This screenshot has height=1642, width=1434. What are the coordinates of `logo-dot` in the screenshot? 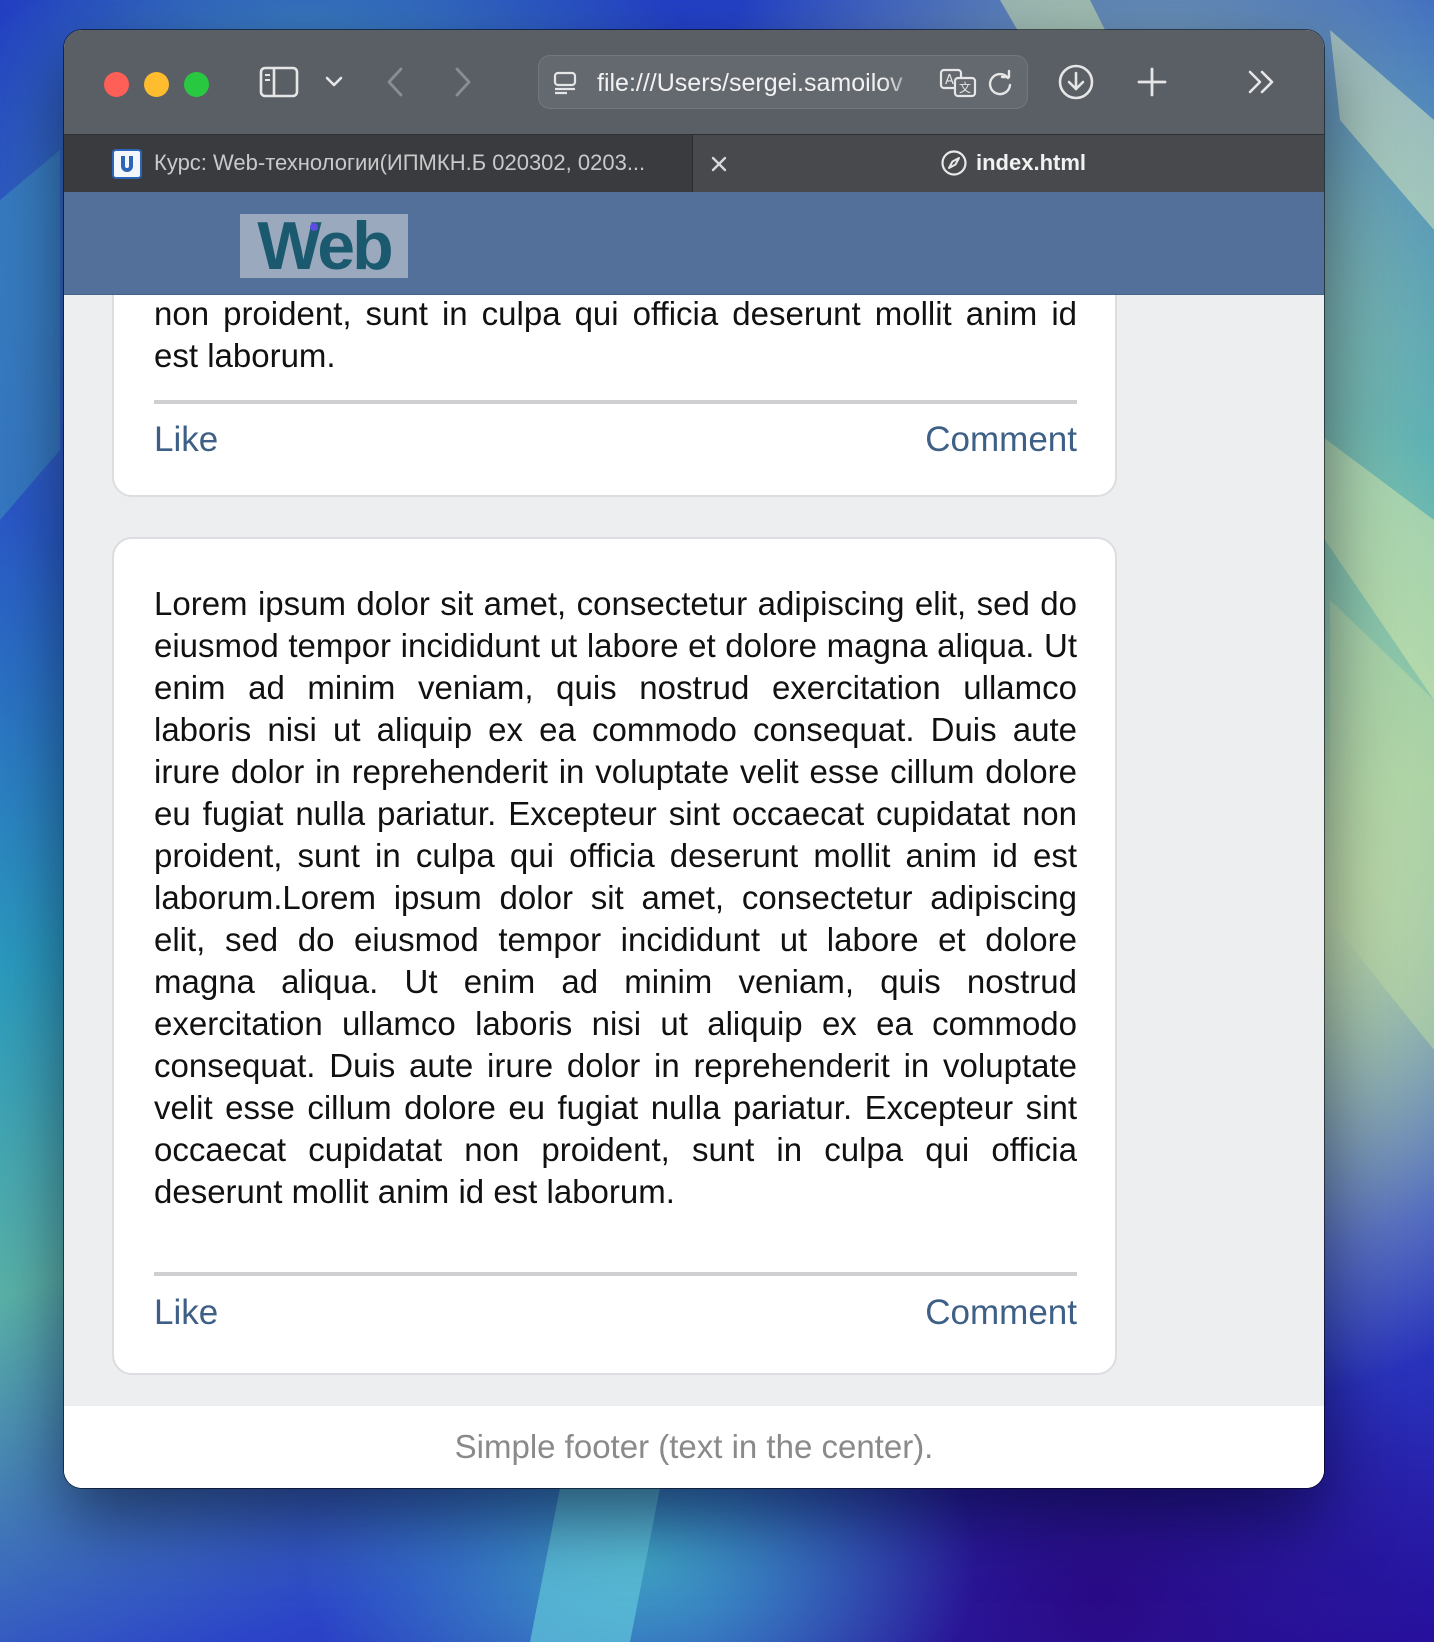 It's located at (314, 227).